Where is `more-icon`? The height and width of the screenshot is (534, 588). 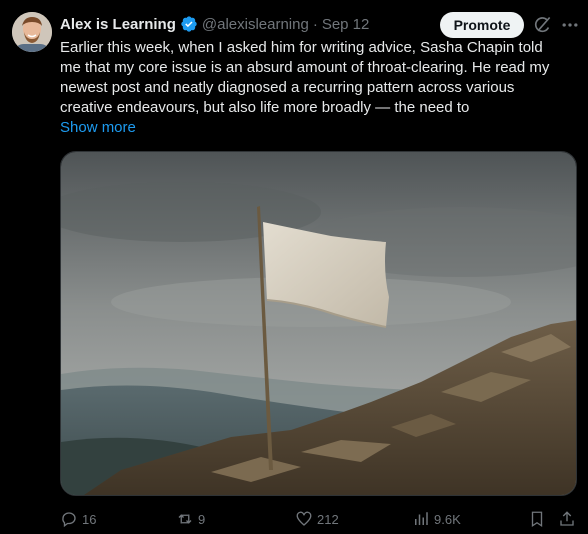 more-icon is located at coordinates (570, 25).